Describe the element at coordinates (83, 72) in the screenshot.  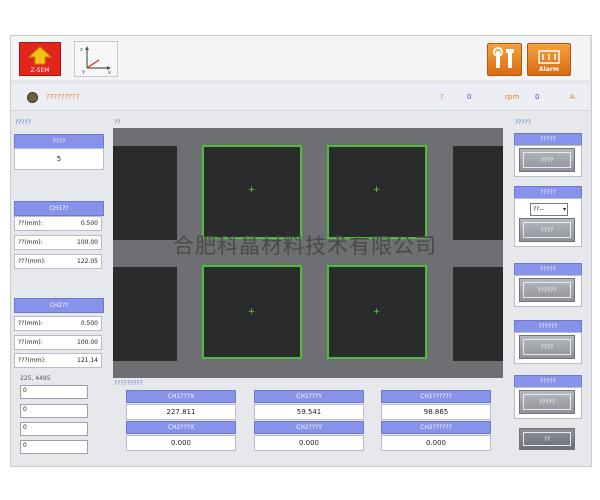
I see `svg-text: y` at that location.